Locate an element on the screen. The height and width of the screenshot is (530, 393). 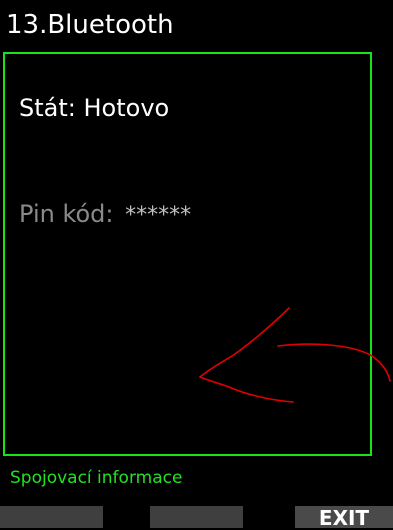
page-title: 13.Bluetooth is located at coordinates (90, 25).